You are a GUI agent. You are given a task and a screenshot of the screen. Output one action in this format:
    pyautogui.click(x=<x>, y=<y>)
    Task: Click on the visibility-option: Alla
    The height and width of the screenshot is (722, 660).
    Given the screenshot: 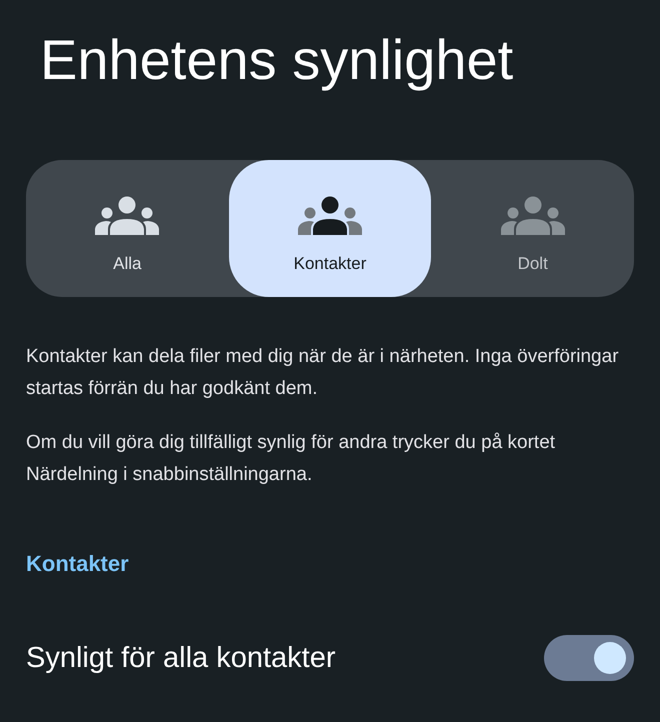 What is the action you would take?
    pyautogui.click(x=127, y=228)
    